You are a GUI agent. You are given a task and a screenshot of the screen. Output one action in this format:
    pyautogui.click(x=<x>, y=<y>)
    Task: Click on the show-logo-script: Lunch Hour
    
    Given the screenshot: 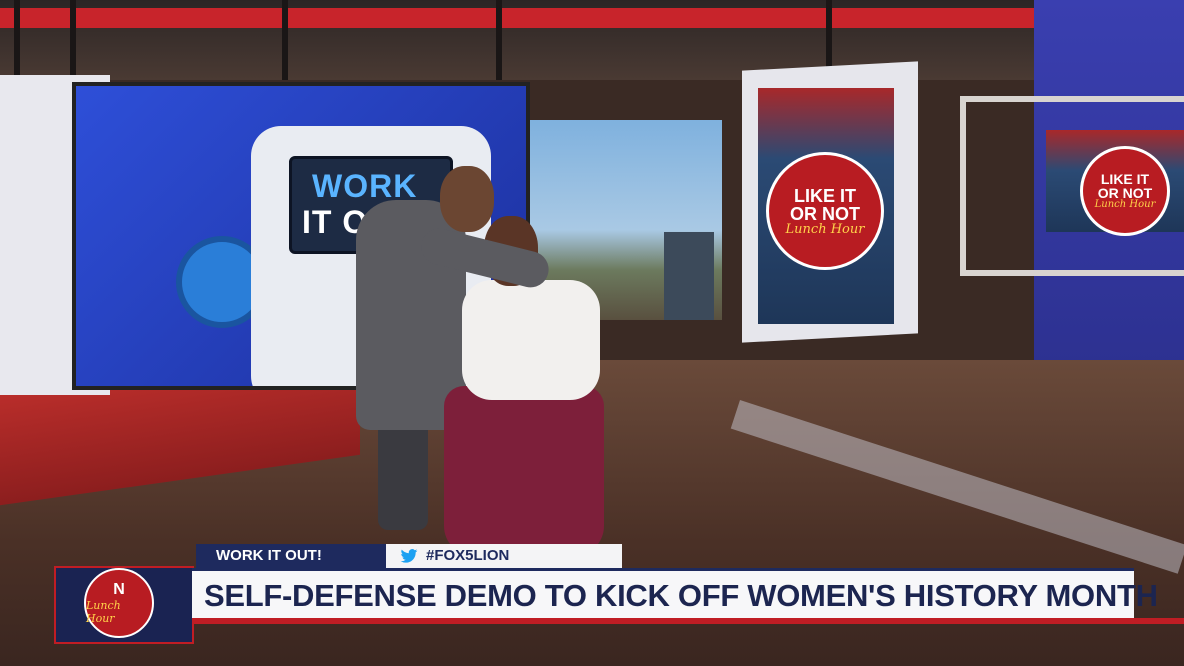 What is the action you would take?
    pyautogui.click(x=103, y=612)
    